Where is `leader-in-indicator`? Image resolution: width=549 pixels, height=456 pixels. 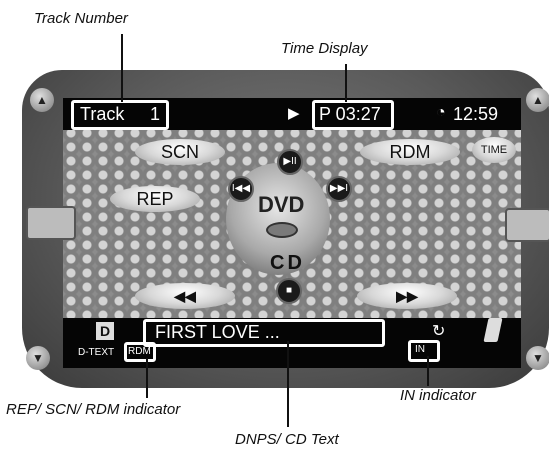
leader-in-indicator is located at coordinates (428, 371).